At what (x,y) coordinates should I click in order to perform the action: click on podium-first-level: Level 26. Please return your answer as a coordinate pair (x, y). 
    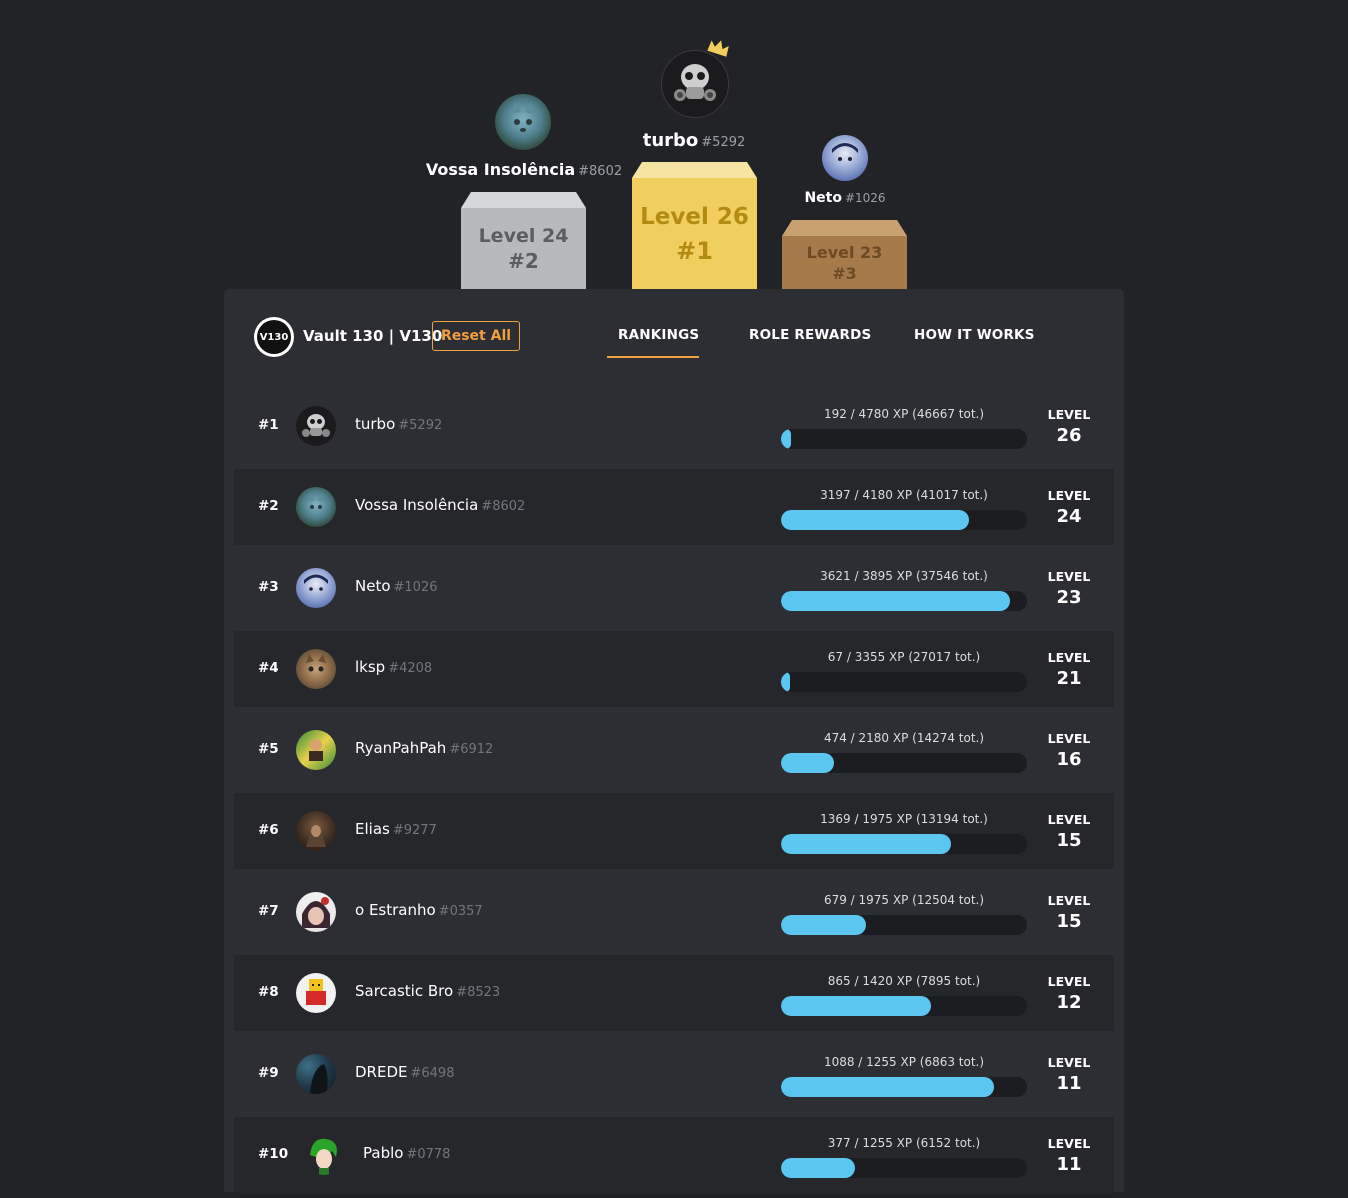
    Looking at the image, I should click on (694, 216).